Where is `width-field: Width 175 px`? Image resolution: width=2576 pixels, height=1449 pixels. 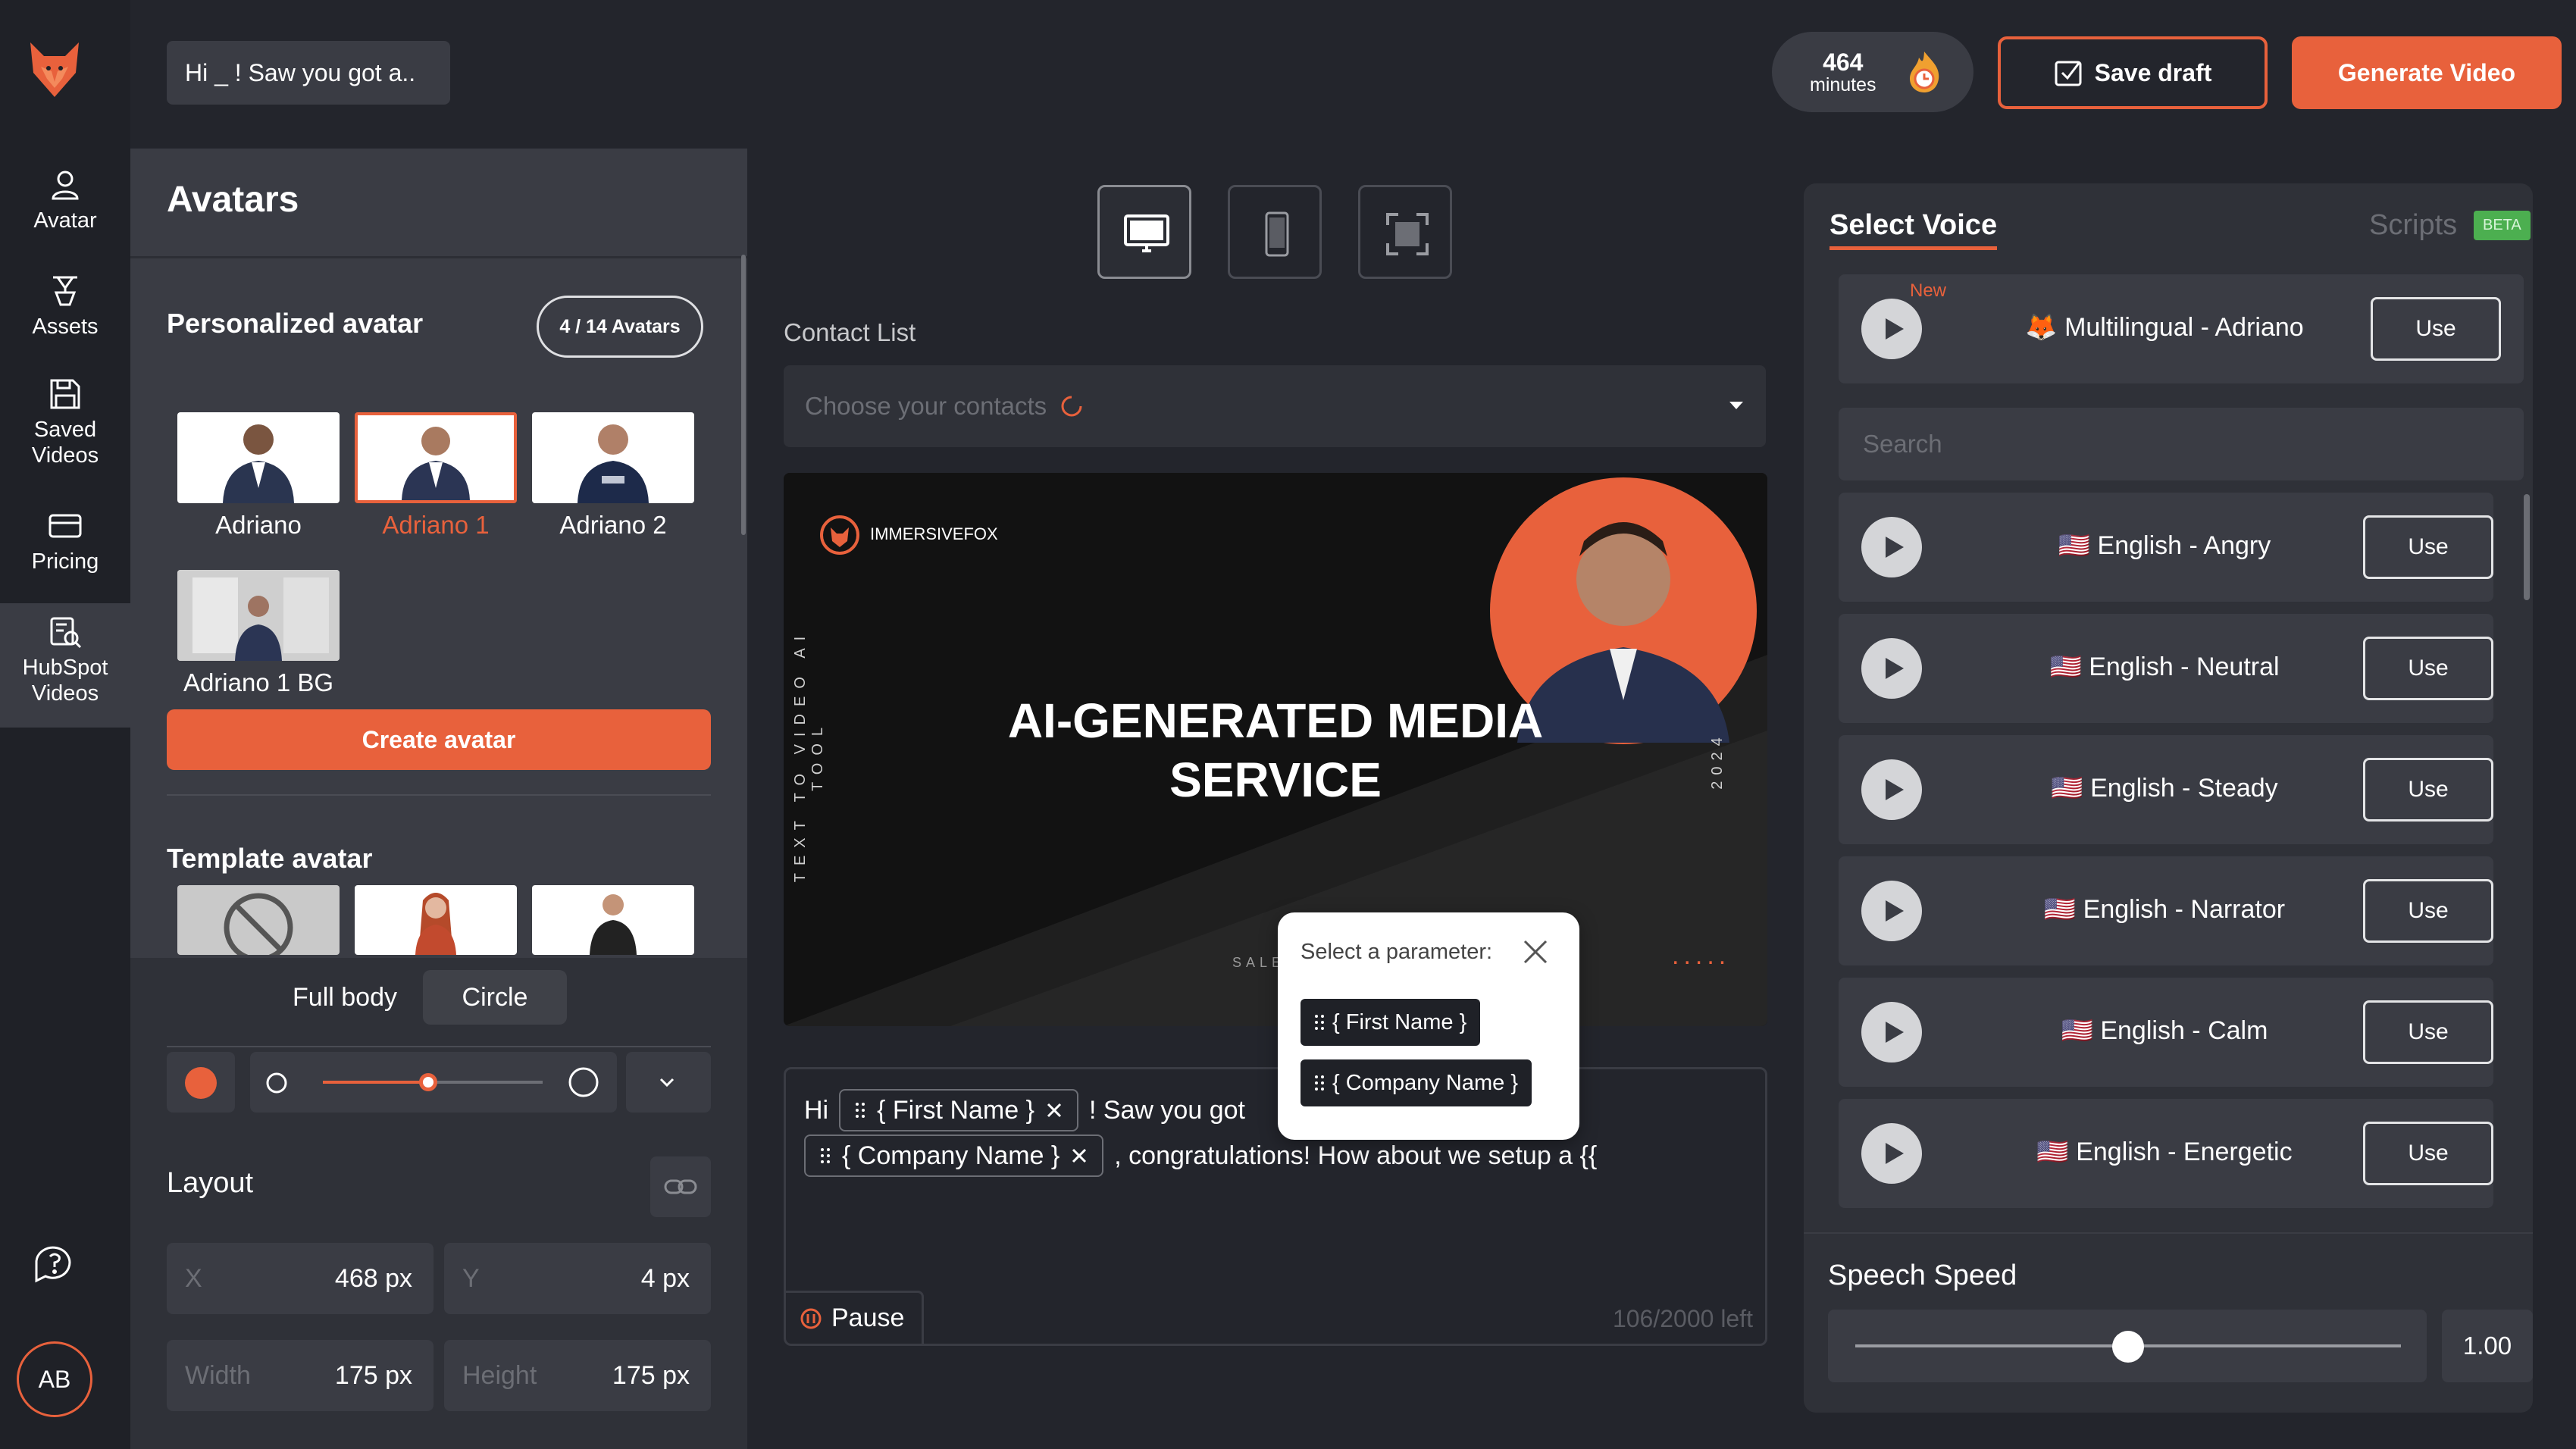
width-field: Width 175 px is located at coordinates (300, 1375).